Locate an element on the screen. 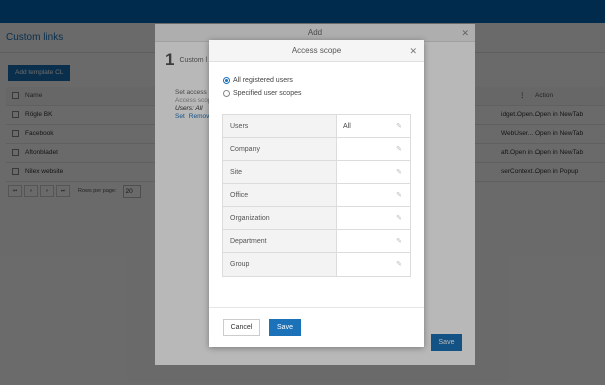 The image size is (605, 385). scope-value-text: All is located at coordinates (347, 126).